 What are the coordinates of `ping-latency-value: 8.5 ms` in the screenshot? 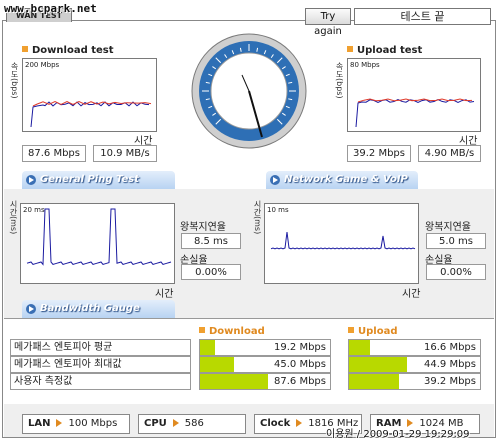 It's located at (211, 241).